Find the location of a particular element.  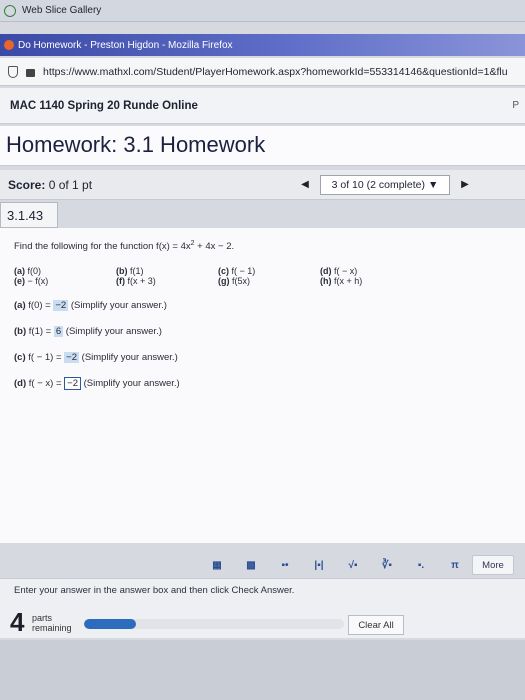

answer-b: (b) f(1) = 6 (Simplify your answer.) is located at coordinates (88, 331).